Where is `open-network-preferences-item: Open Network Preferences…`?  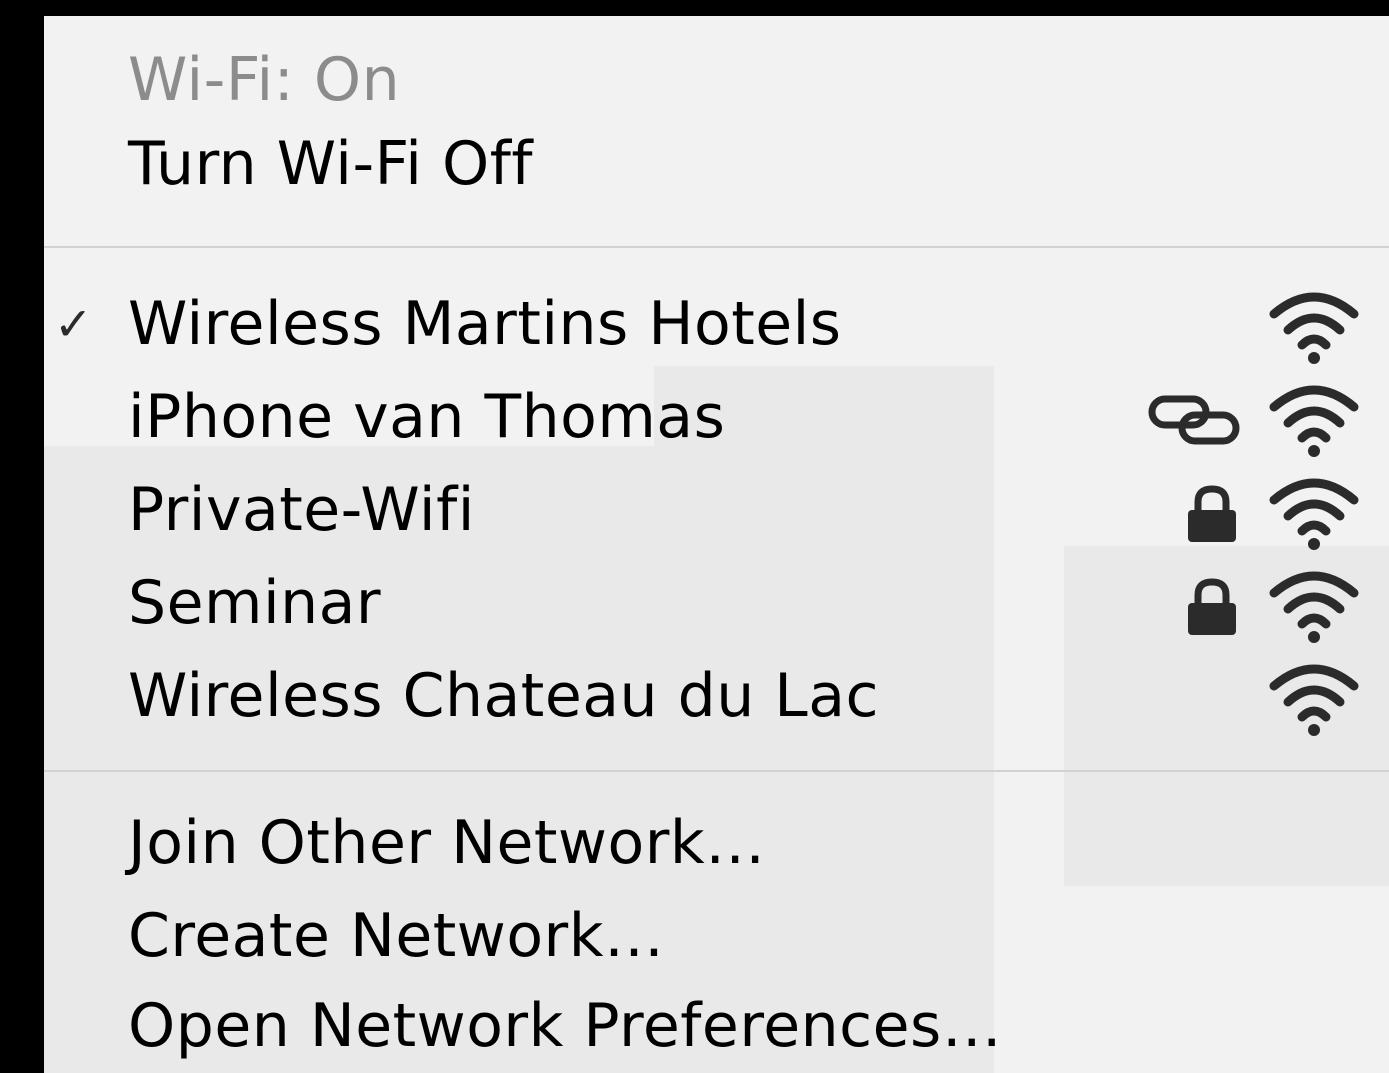 open-network-preferences-item: Open Network Preferences… is located at coordinates (716, 1026).